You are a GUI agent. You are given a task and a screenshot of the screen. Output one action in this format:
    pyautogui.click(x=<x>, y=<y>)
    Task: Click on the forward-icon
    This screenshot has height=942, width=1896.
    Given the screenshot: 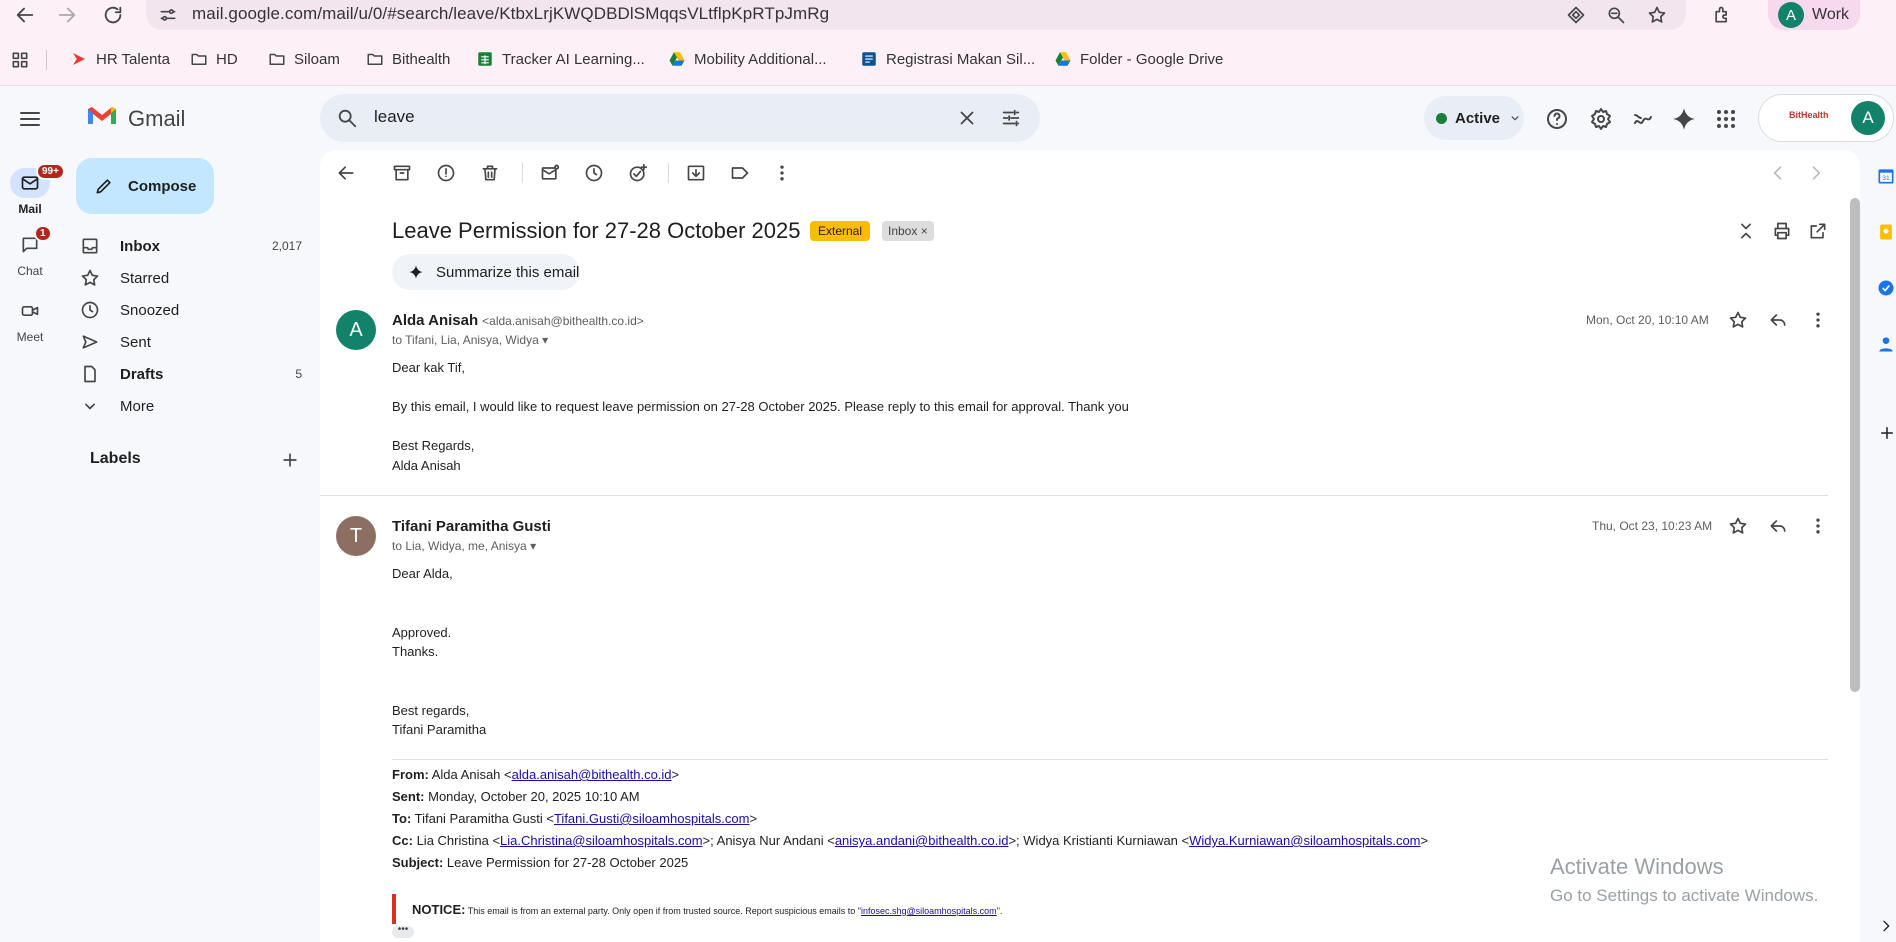 What is the action you would take?
    pyautogui.click(x=67, y=15)
    